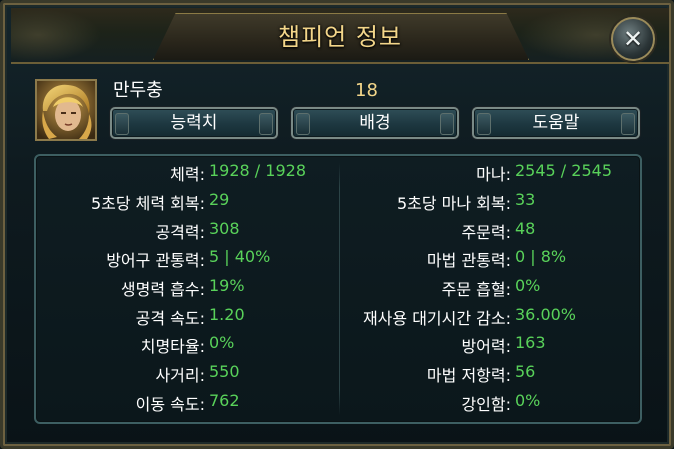 The height and width of the screenshot is (449, 674). What do you see at coordinates (486, 346) in the screenshot?
I see `stat-armor-label: 방어력:` at bounding box center [486, 346].